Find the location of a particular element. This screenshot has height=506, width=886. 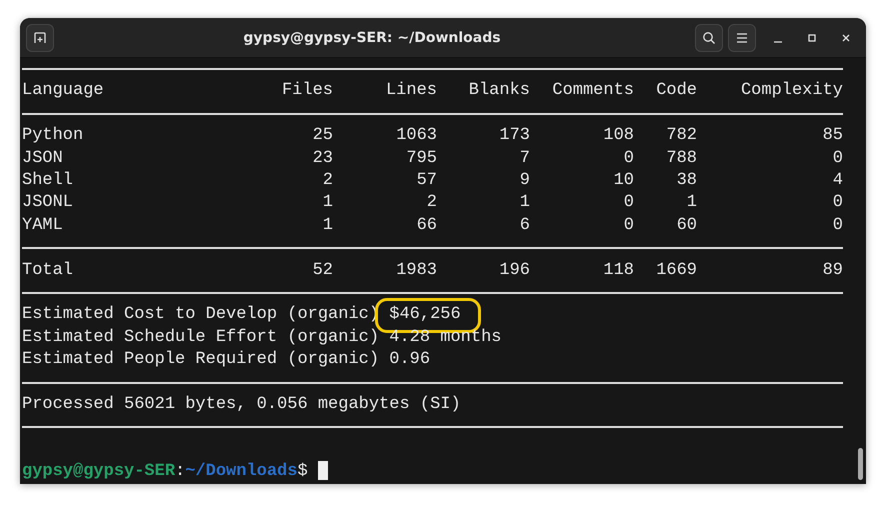

new-tab-button is located at coordinates (40, 38).